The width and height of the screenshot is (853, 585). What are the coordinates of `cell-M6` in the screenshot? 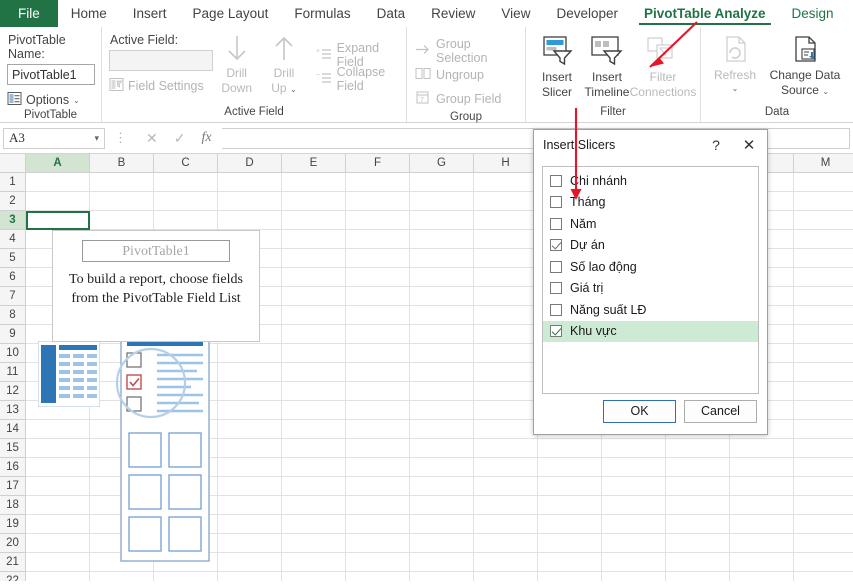 It's located at (823, 277).